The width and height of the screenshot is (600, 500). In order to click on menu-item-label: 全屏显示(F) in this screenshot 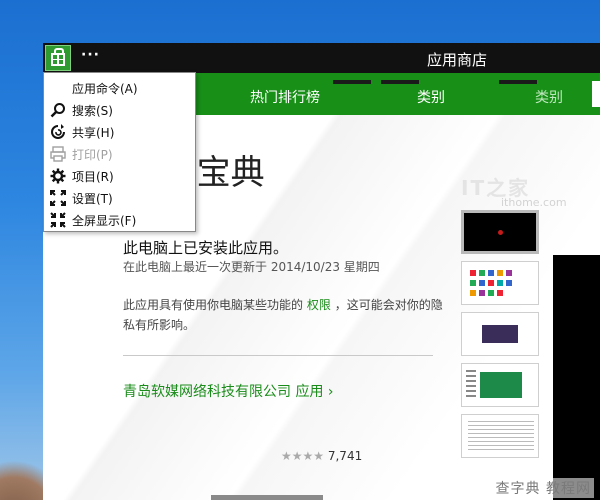, I will do `click(104, 220)`.